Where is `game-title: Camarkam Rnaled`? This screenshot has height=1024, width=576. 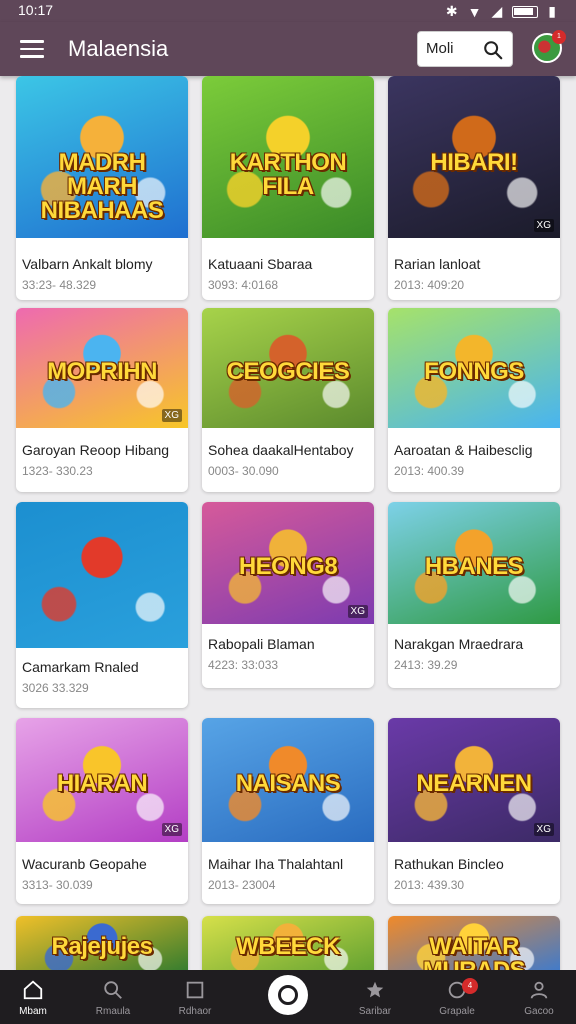 game-title: Camarkam Rnaled is located at coordinates (80, 667).